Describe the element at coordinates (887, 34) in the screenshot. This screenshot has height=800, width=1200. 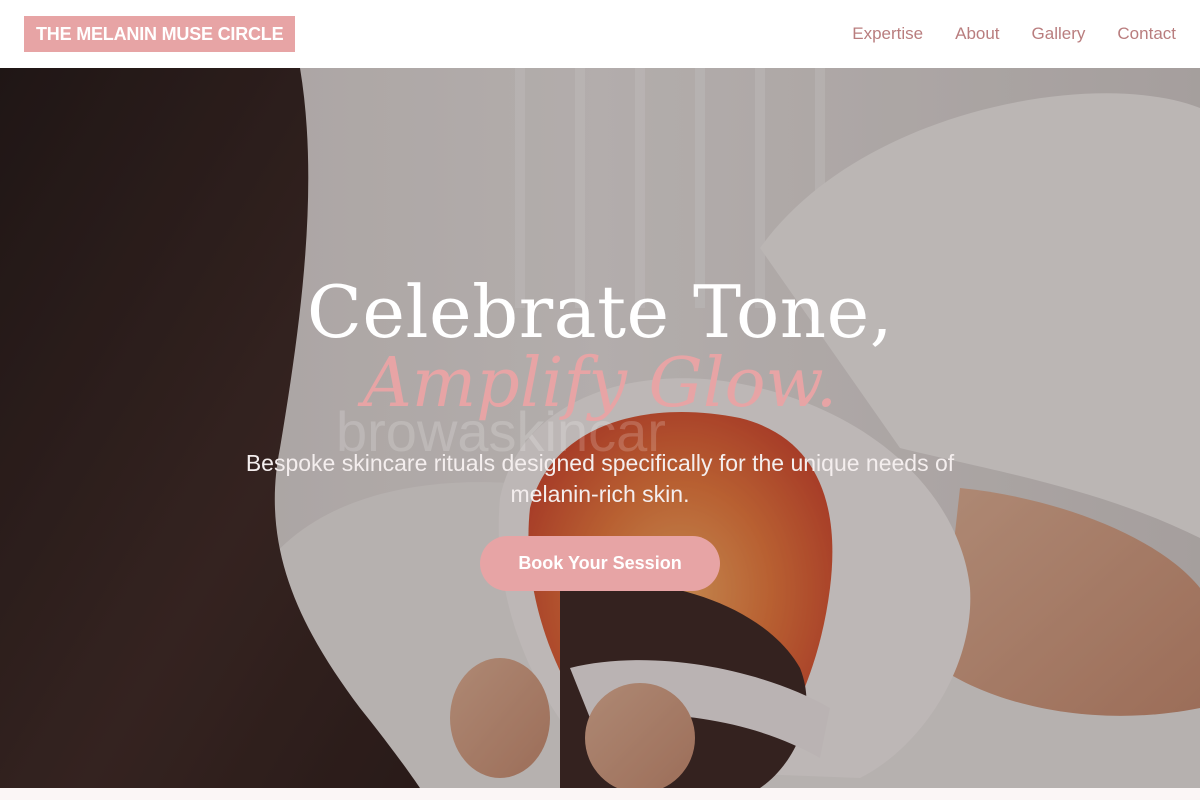
I see `nav-link-expertise: Expertise` at that location.